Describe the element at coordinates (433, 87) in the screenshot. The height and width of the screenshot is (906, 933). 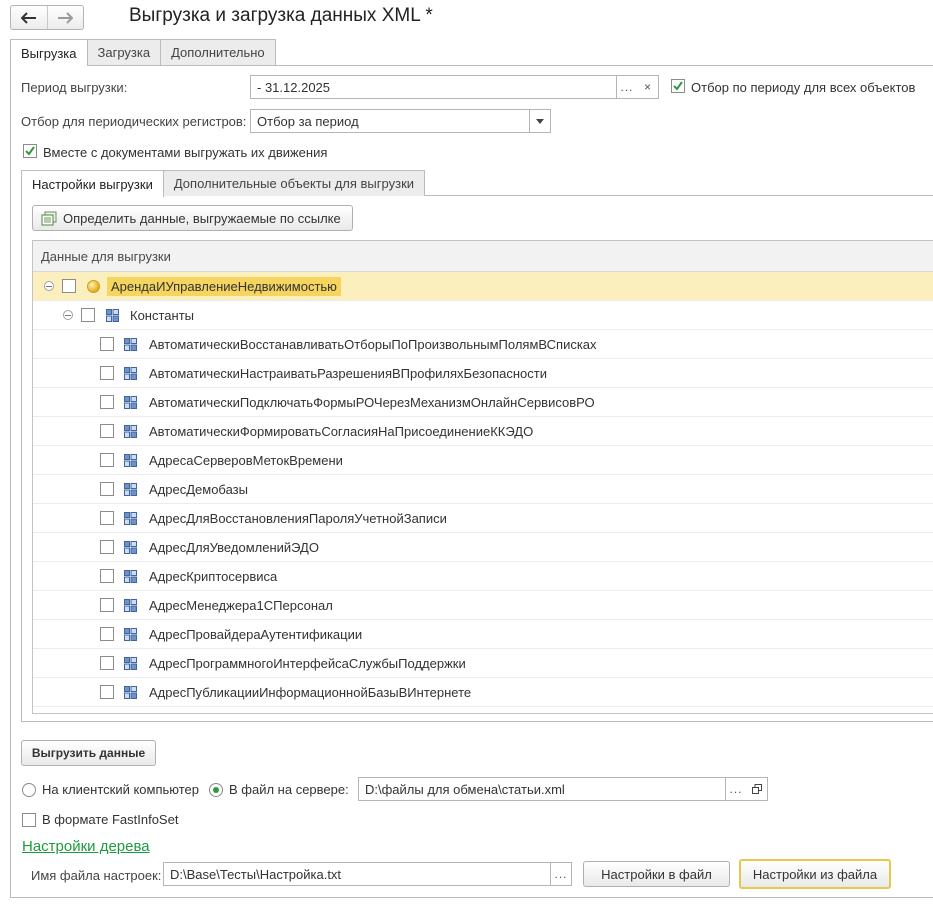
I see `period-field: - 31.12.2025` at that location.